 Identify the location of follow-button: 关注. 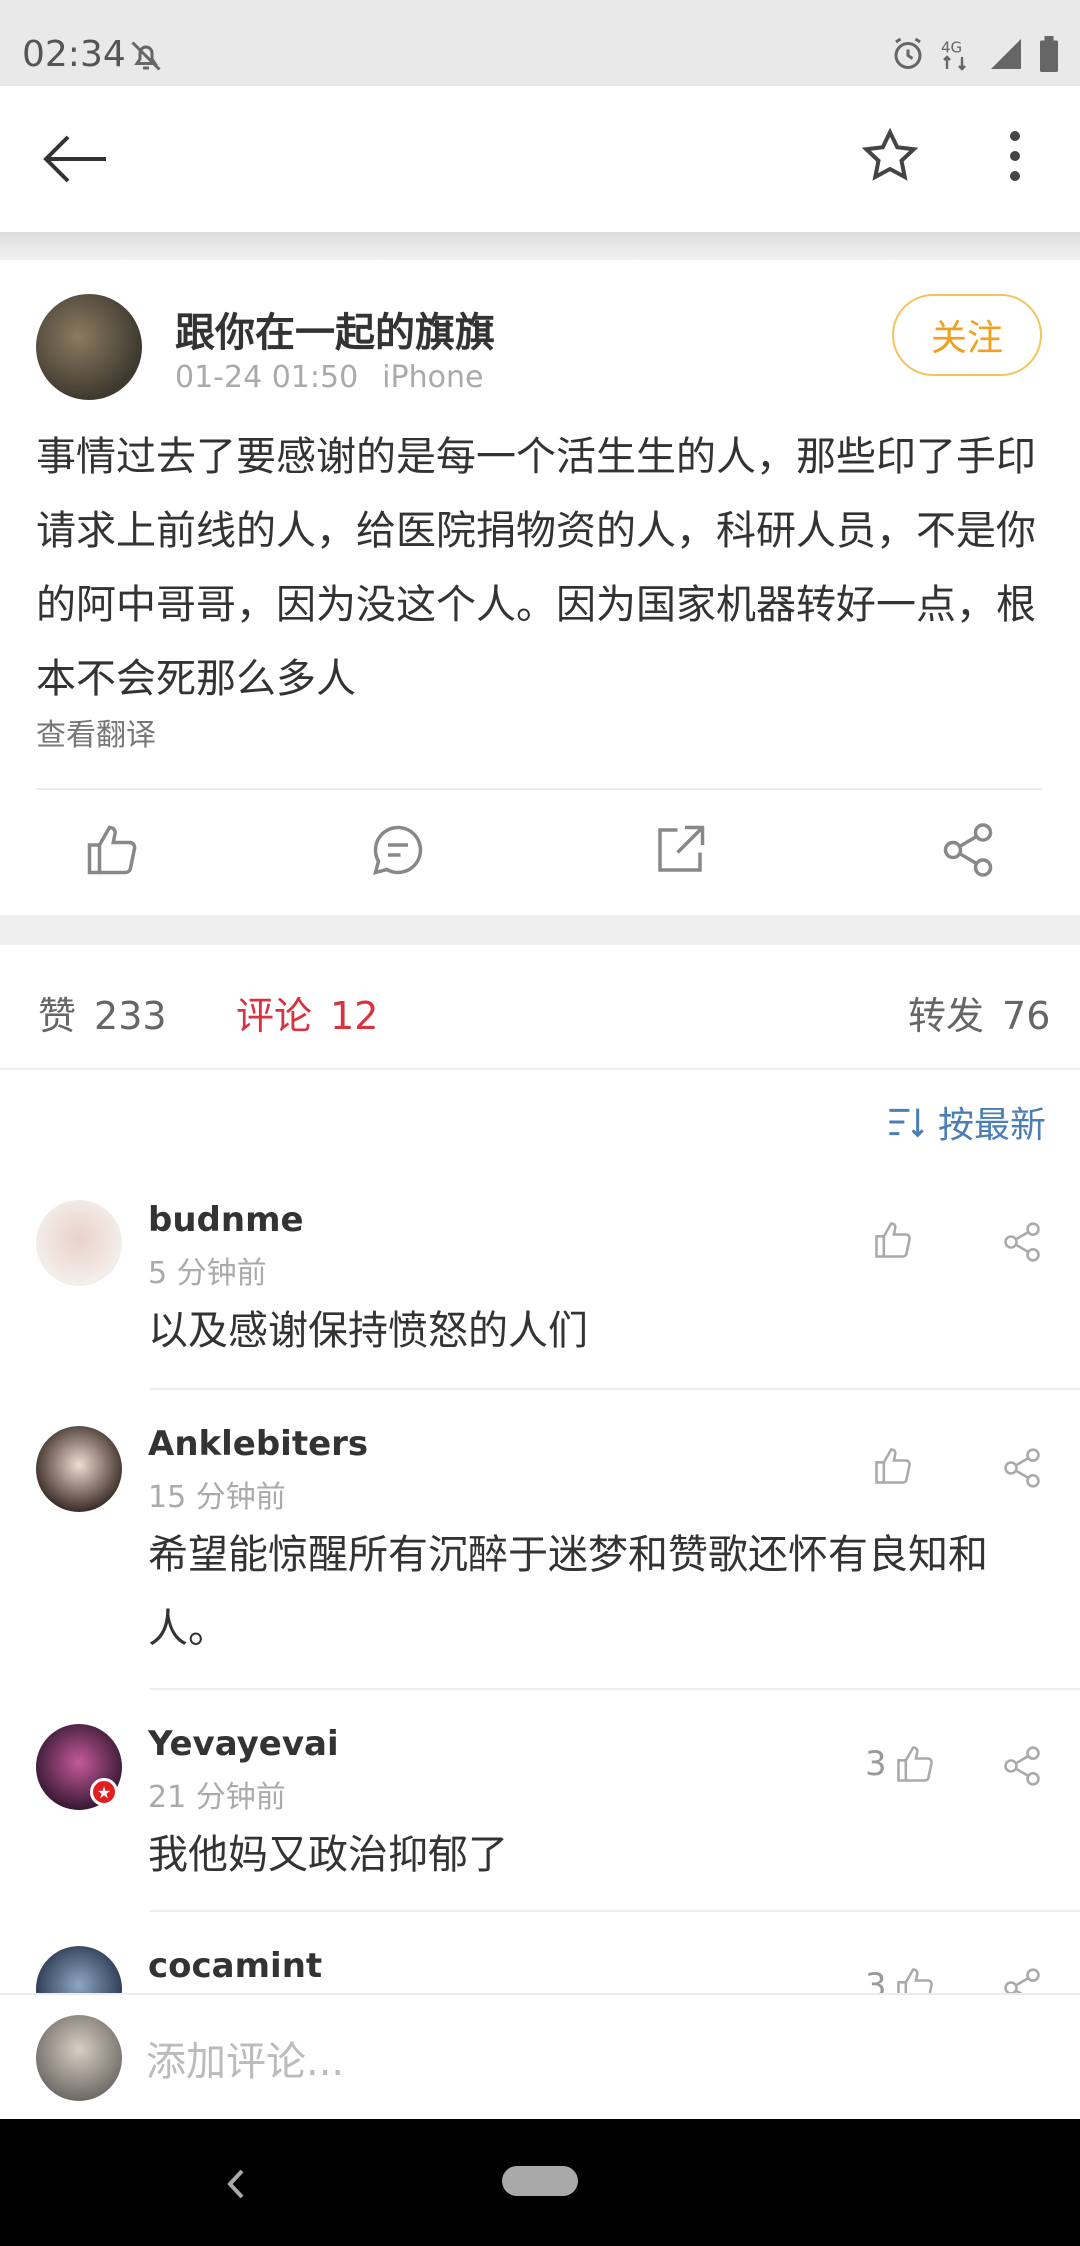
(967, 335).